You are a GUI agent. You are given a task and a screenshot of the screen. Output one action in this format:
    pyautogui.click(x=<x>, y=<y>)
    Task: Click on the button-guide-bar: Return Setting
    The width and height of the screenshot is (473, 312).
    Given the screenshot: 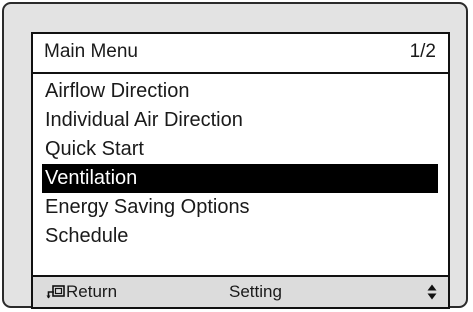 What is the action you would take?
    pyautogui.click(x=240, y=291)
    